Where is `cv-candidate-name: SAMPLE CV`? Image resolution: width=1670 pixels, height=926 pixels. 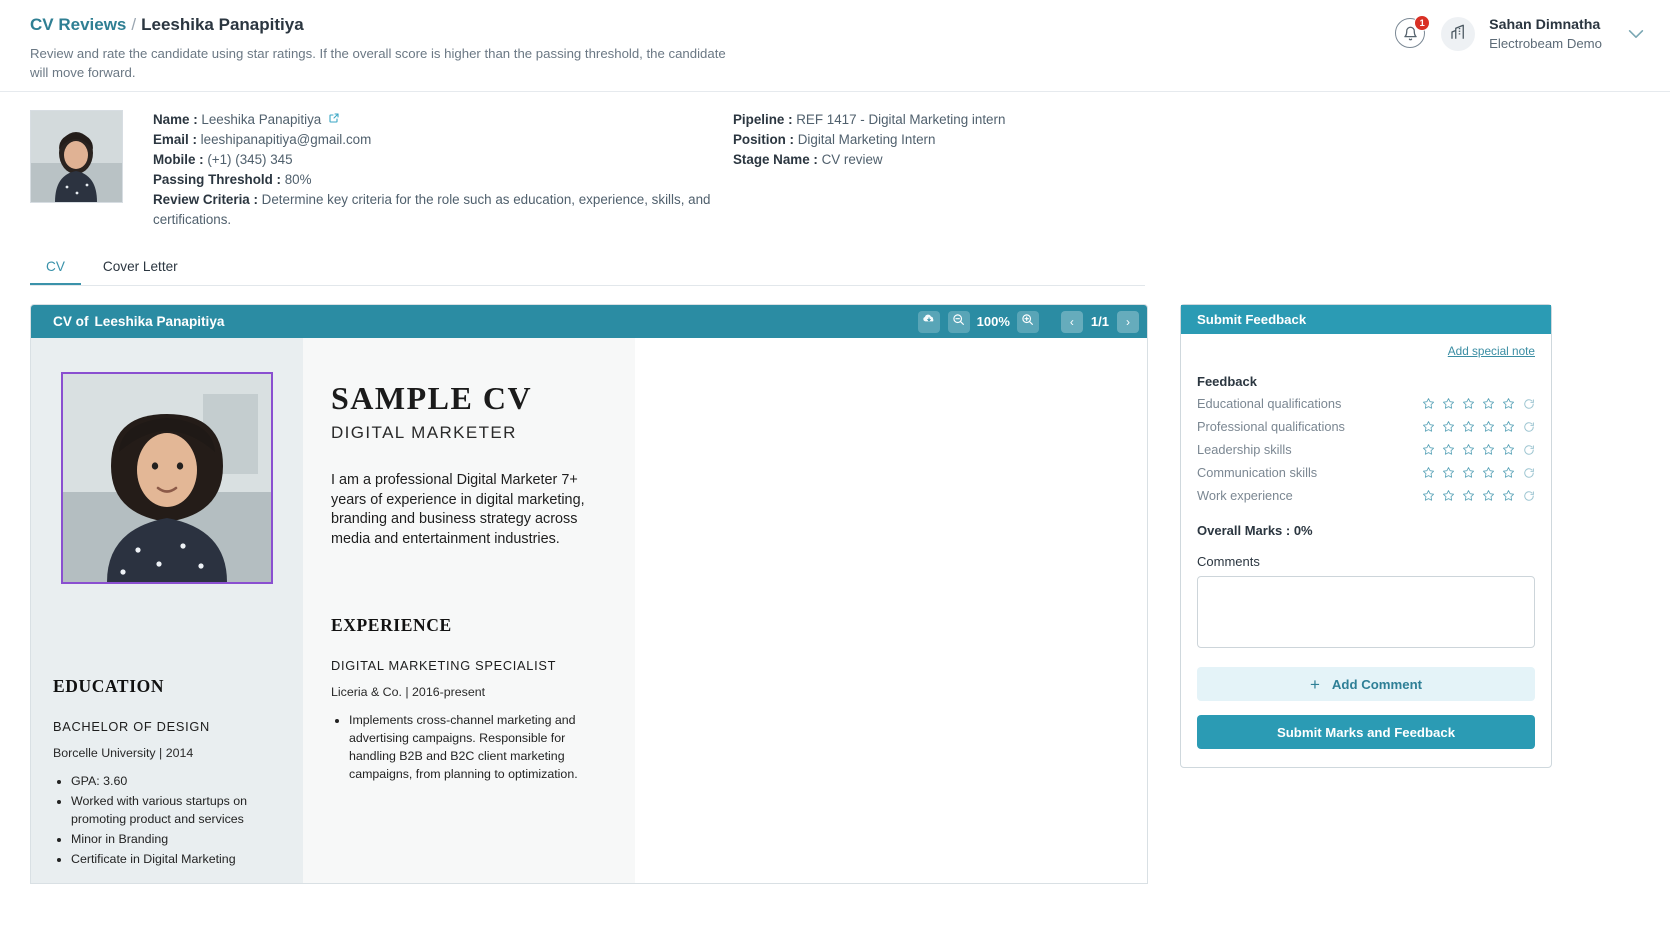 cv-candidate-name: SAMPLE CV is located at coordinates (432, 398).